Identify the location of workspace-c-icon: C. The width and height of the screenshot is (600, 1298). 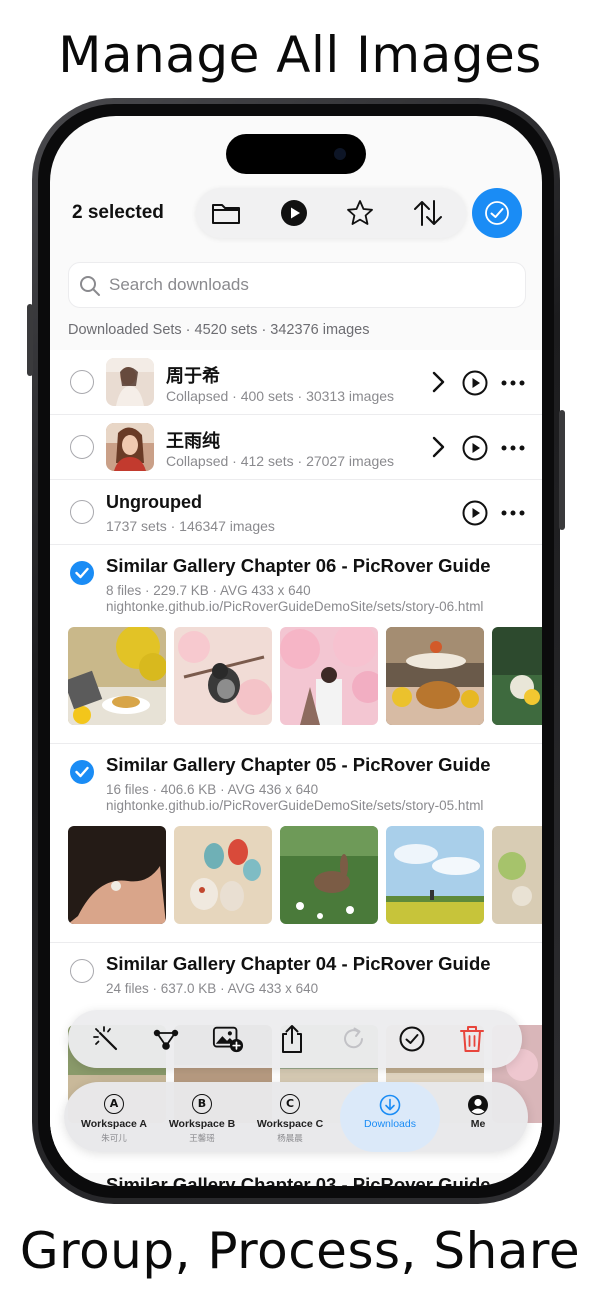
(290, 1104).